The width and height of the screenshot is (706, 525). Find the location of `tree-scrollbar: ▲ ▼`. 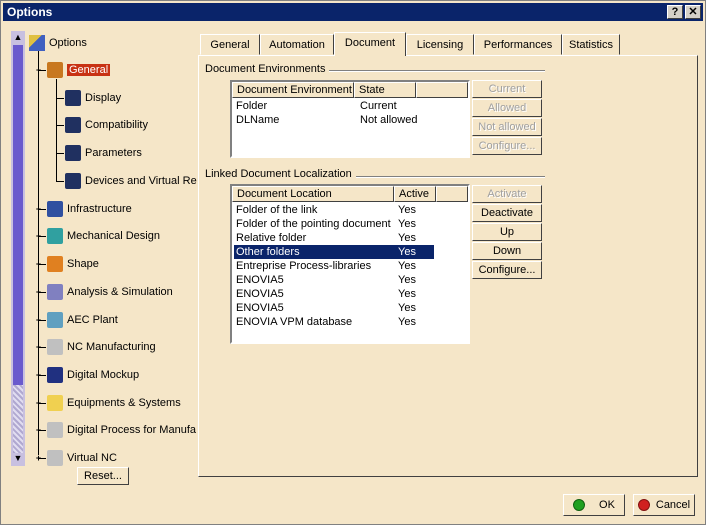

tree-scrollbar: ▲ ▼ is located at coordinates (18, 248).